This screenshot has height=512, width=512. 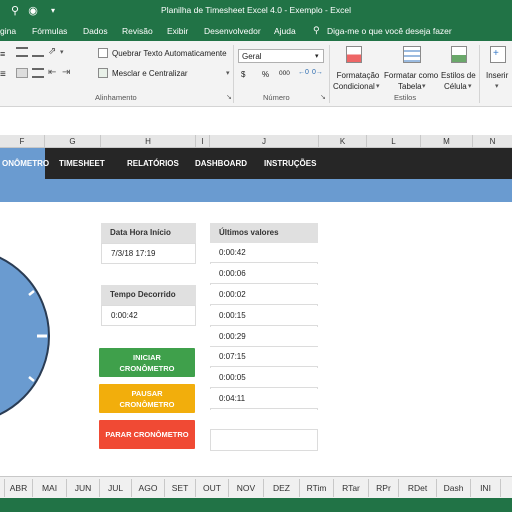 I want to click on pause-button-label: PAUSAR CRONÔMETRO, so click(x=147, y=398).